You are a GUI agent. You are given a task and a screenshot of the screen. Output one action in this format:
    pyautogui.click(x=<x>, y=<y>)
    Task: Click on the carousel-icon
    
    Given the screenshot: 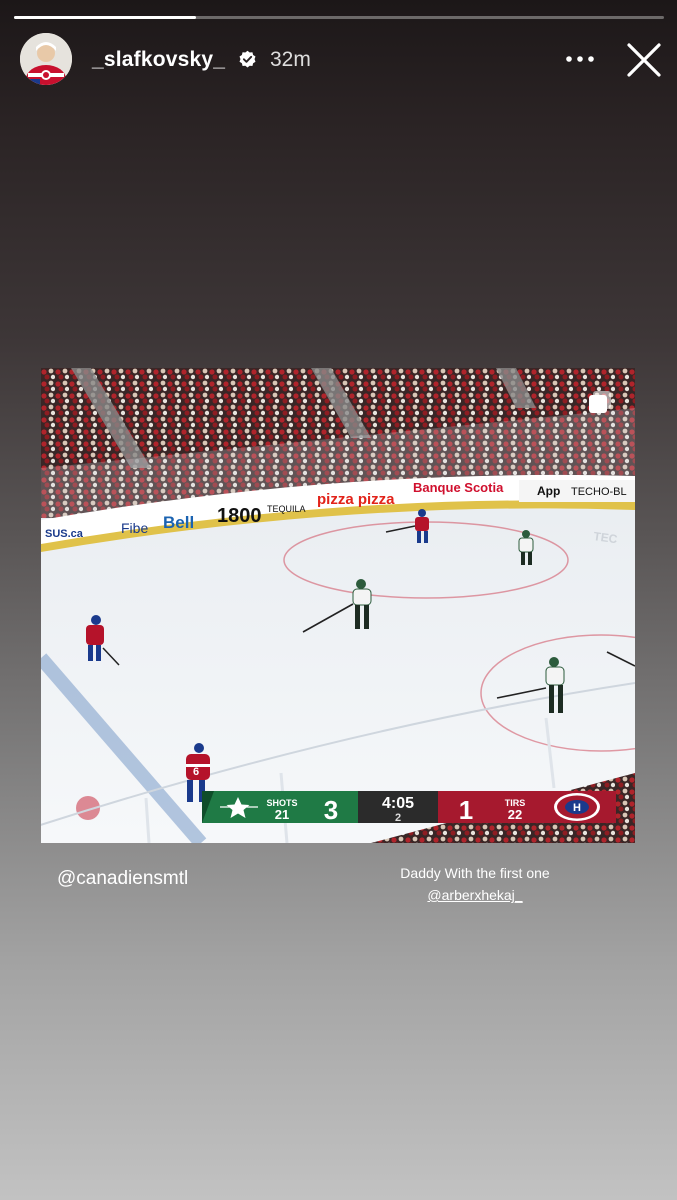 What is the action you would take?
    pyautogui.click(x=600, y=402)
    